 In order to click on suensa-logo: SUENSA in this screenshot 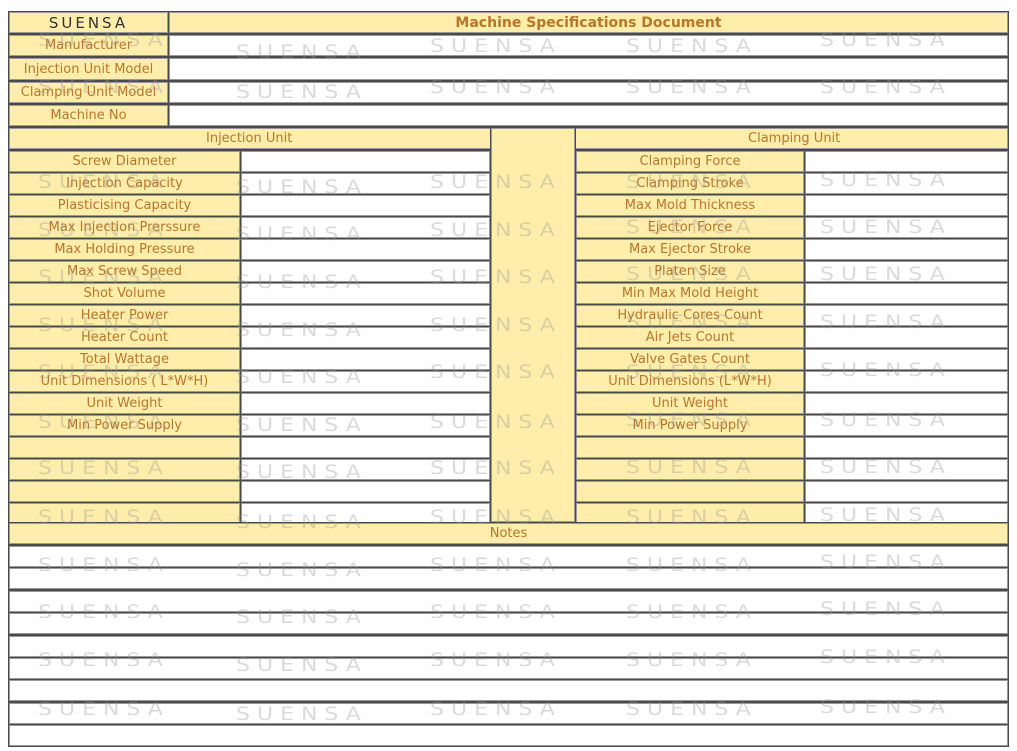, I will do `click(88, 22)`.